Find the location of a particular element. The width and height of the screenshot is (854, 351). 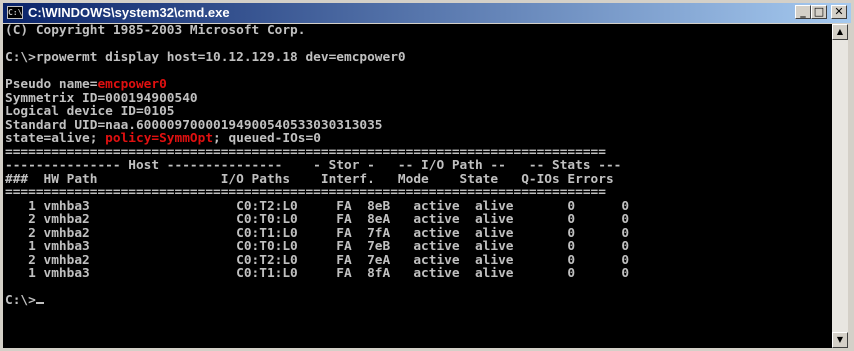

text-cursor is located at coordinates (39, 303).